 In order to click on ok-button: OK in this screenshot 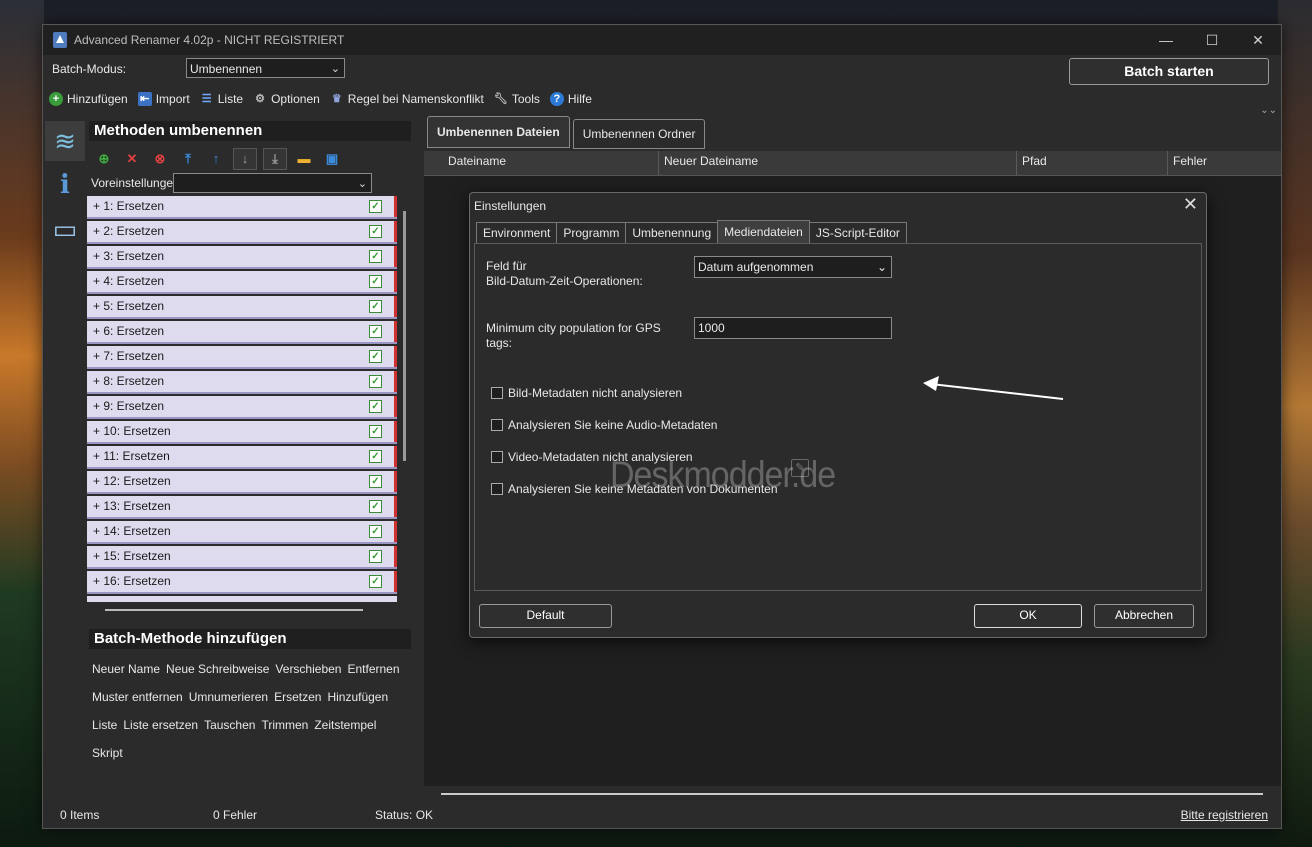, I will do `click(1028, 616)`.